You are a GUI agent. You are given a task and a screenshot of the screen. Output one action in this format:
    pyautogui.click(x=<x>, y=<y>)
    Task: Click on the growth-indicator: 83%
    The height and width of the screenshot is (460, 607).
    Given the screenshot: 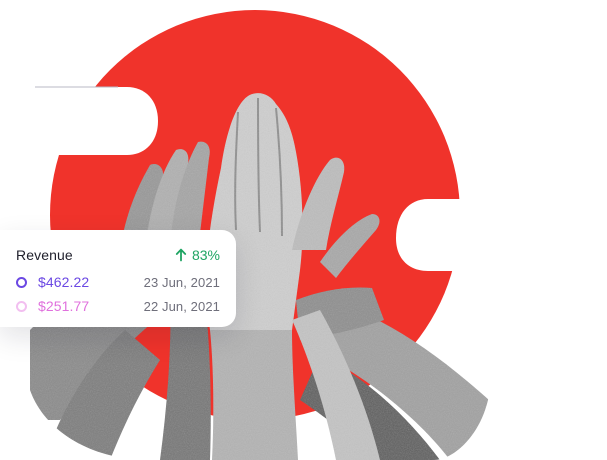 What is the action you would take?
    pyautogui.click(x=197, y=255)
    